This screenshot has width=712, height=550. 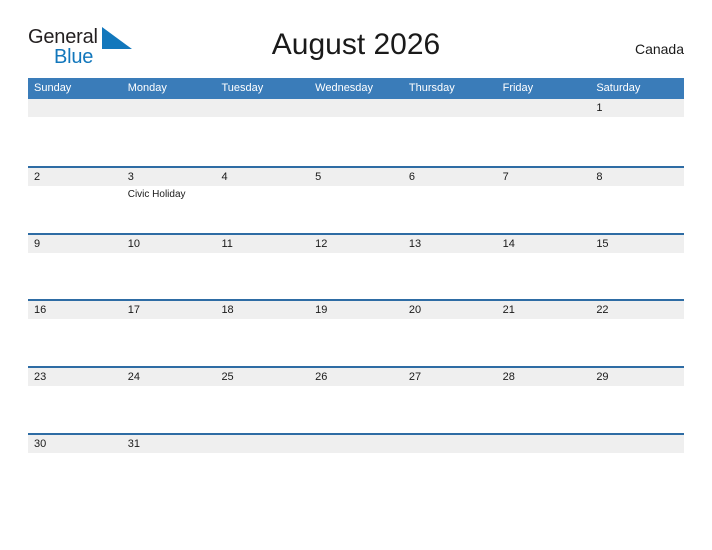 I want to click on day-number: 11, so click(x=227, y=243).